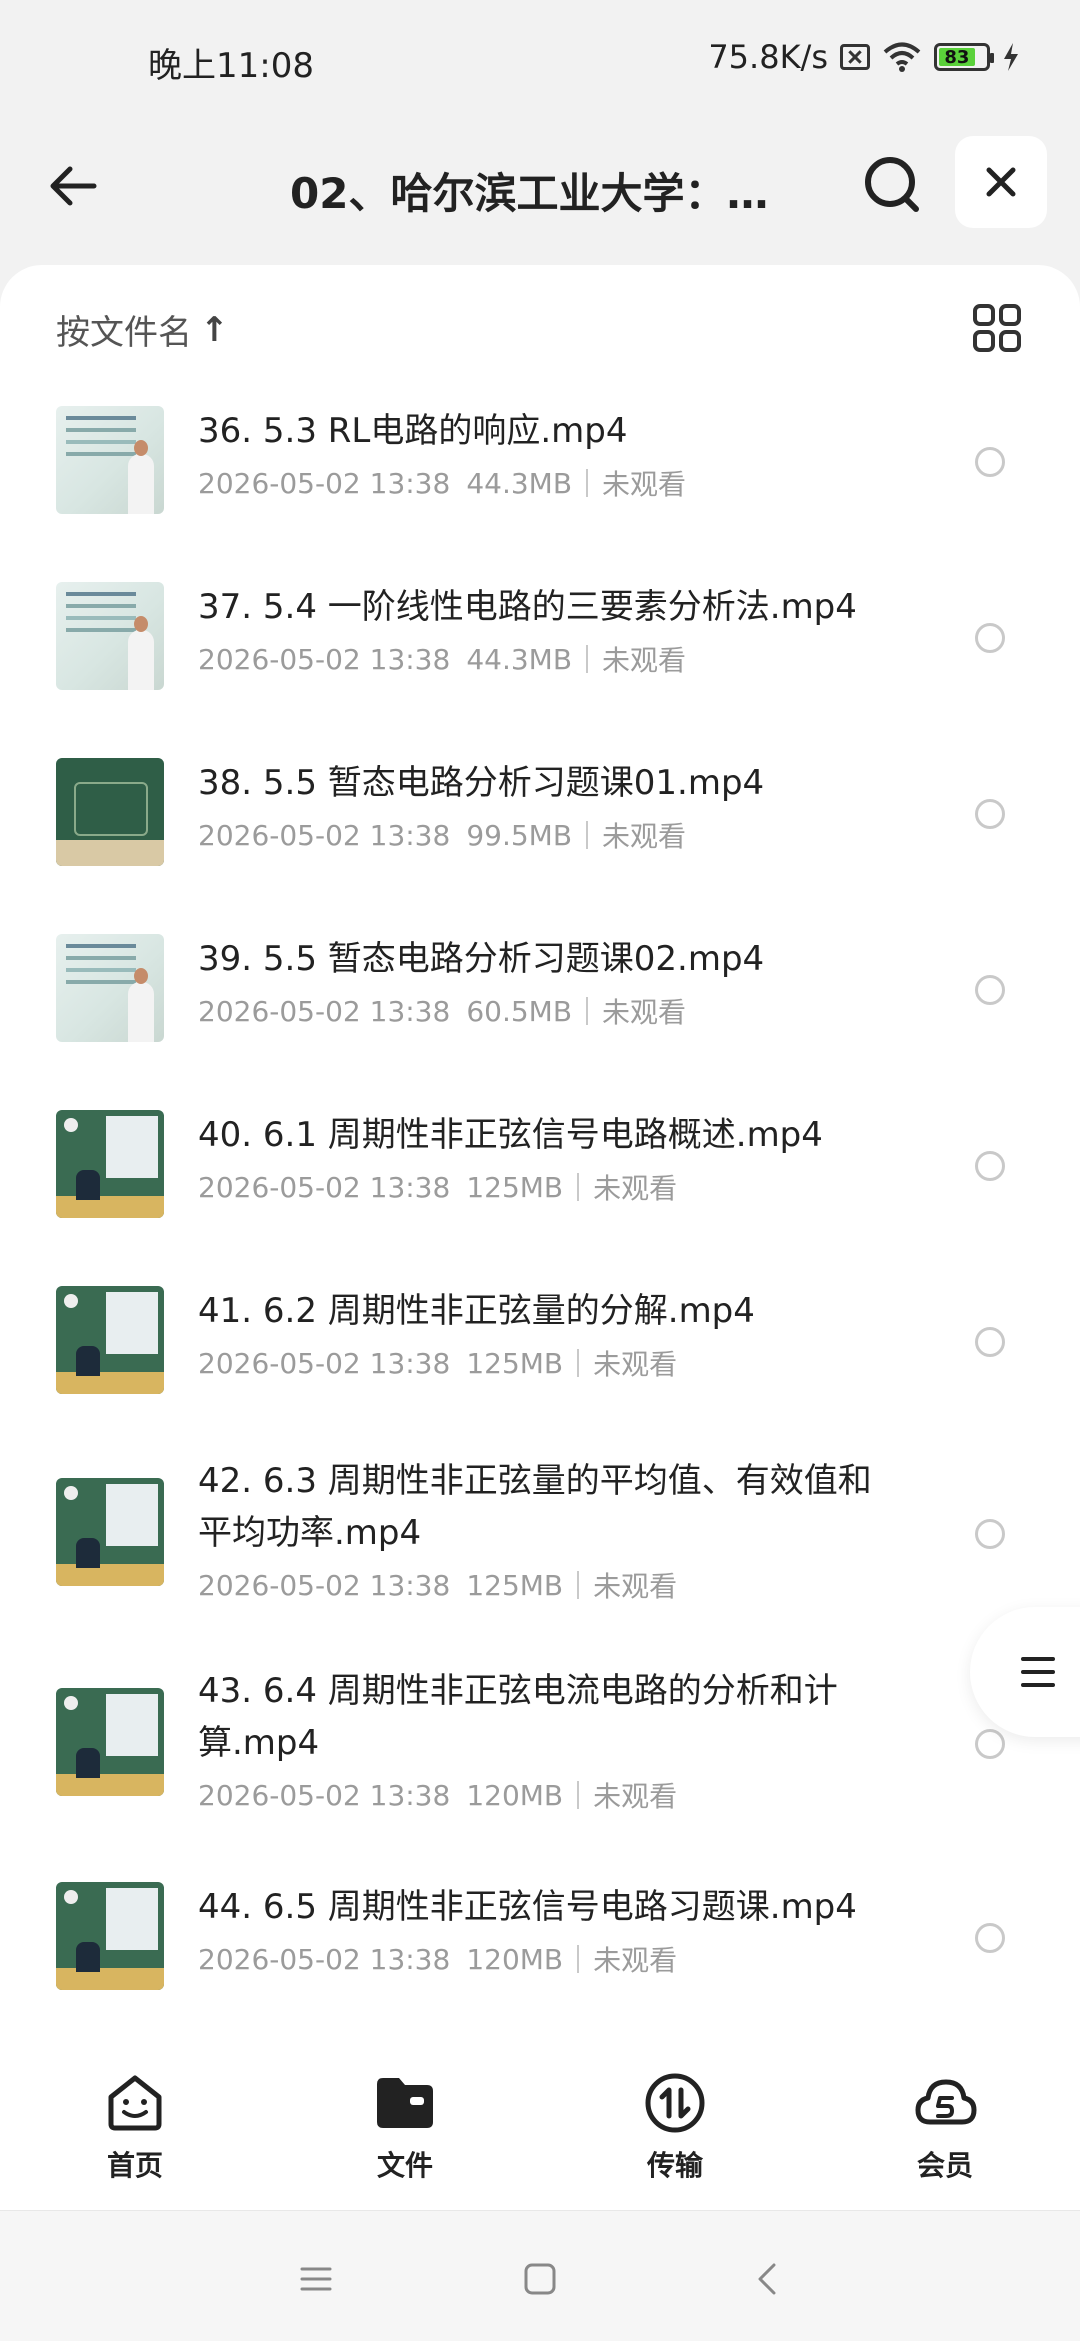 This screenshot has width=1080, height=2341. What do you see at coordinates (540, 2279) in the screenshot?
I see `home-square-icon` at bounding box center [540, 2279].